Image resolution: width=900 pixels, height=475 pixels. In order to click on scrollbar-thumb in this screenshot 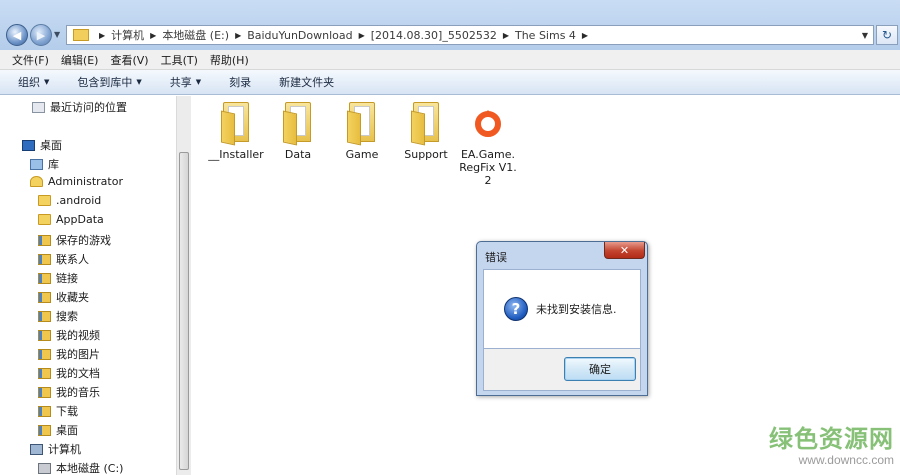, I will do `click(184, 311)`.